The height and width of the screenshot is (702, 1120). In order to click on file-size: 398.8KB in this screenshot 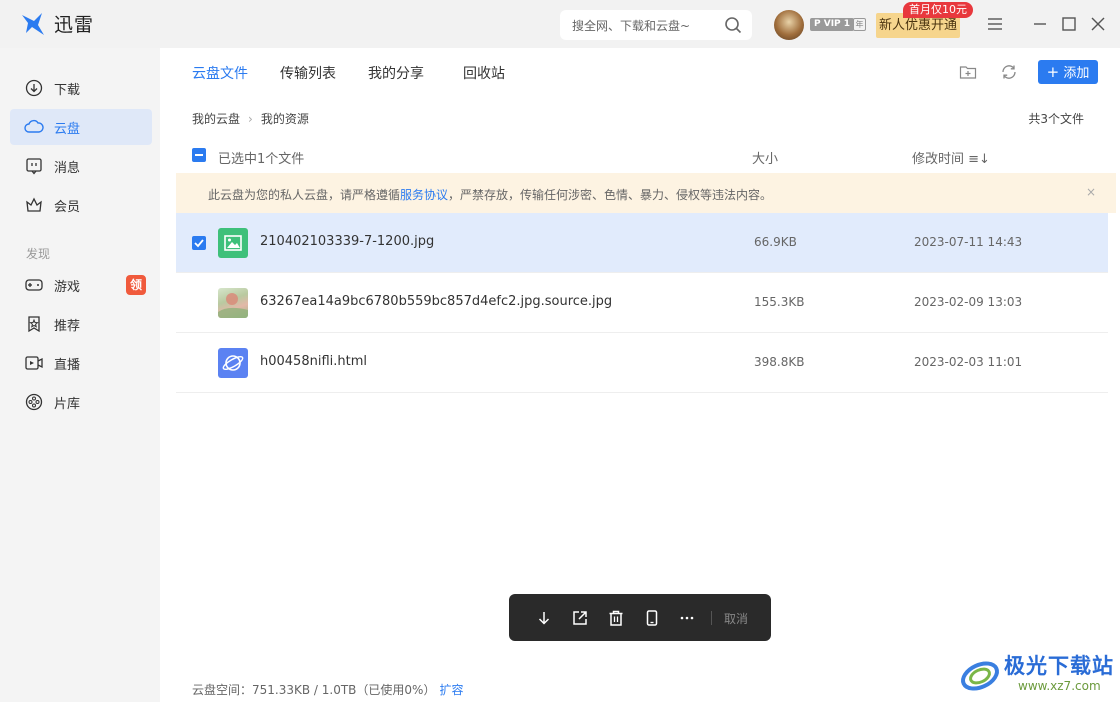, I will do `click(779, 362)`.